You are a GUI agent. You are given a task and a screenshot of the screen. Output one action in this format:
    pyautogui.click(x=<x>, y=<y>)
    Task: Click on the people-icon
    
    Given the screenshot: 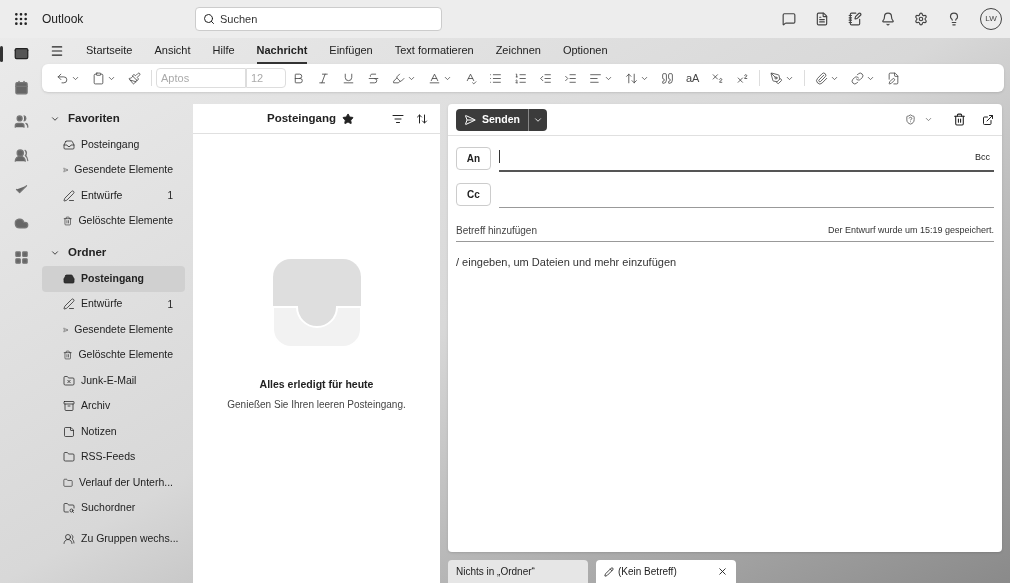 What is the action you would take?
    pyautogui.click(x=21, y=121)
    